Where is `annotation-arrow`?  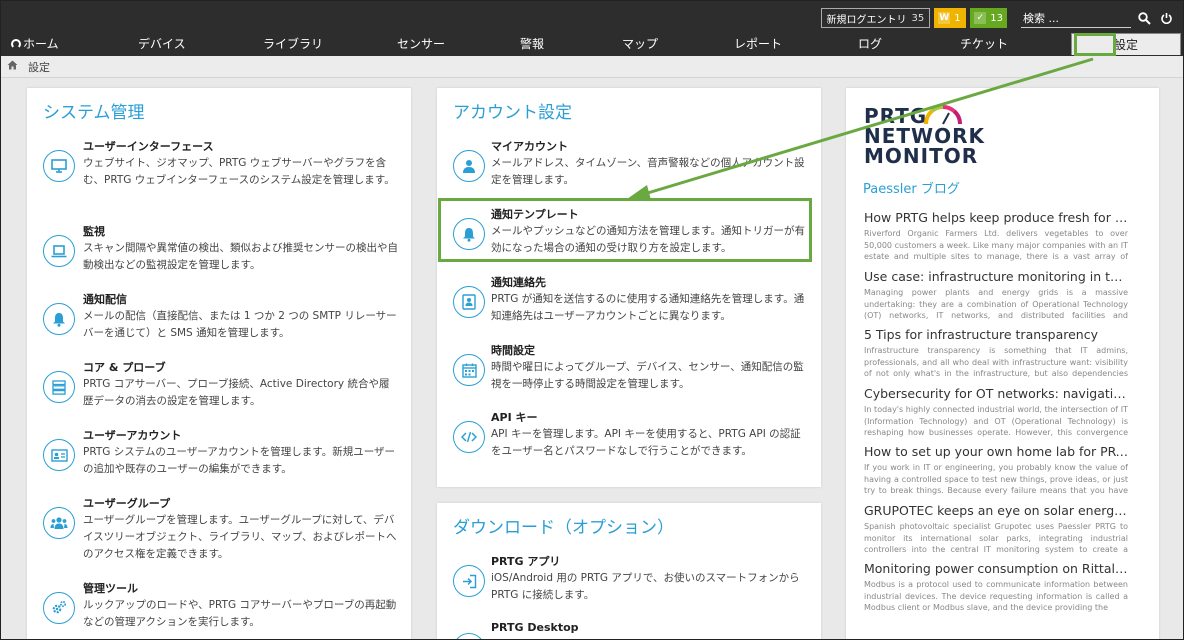
annotation-arrow is located at coordinates (860, 128).